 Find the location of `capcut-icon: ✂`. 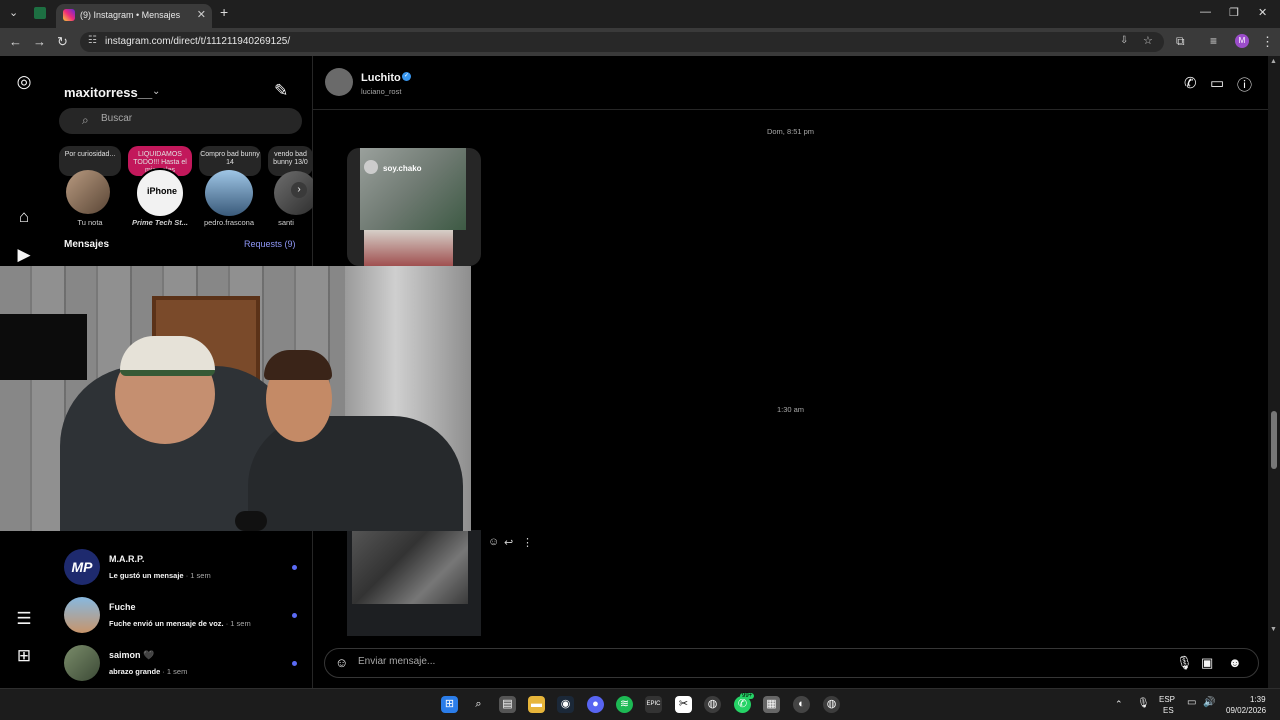

capcut-icon: ✂ is located at coordinates (683, 704).